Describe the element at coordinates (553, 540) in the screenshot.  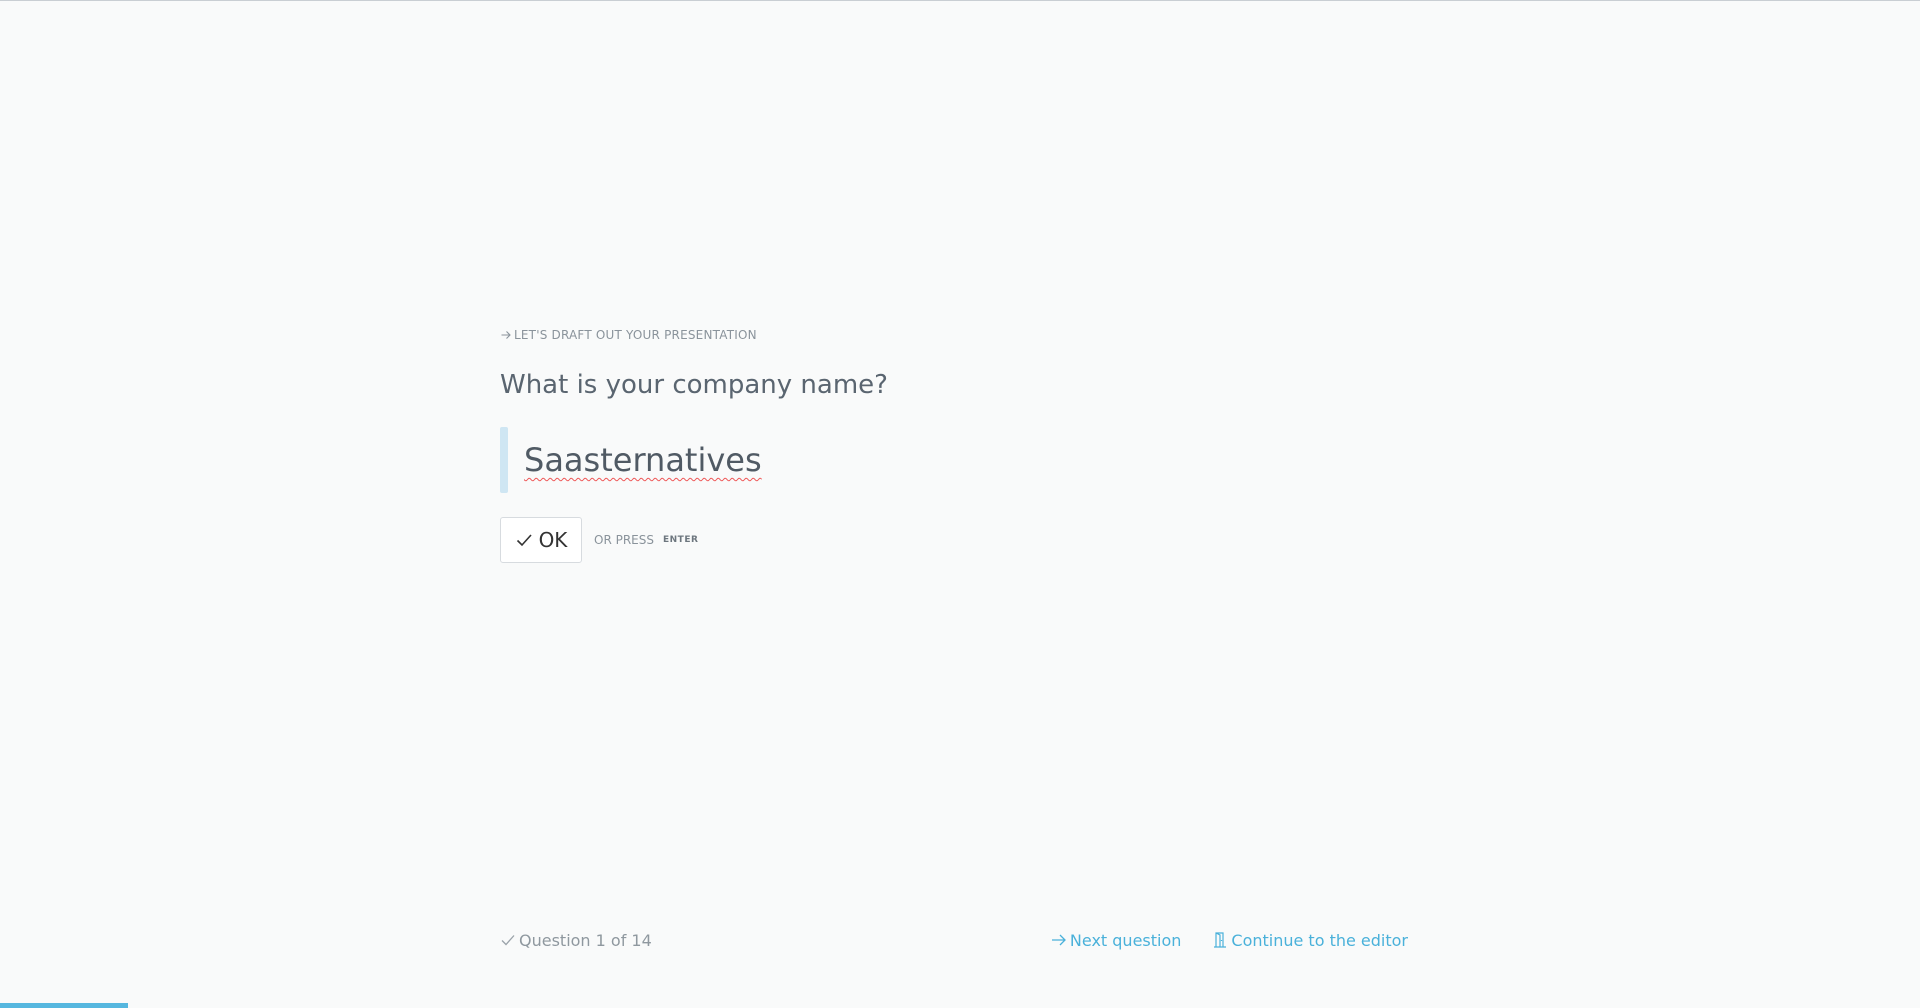
I see `ok-button-label: OK` at that location.